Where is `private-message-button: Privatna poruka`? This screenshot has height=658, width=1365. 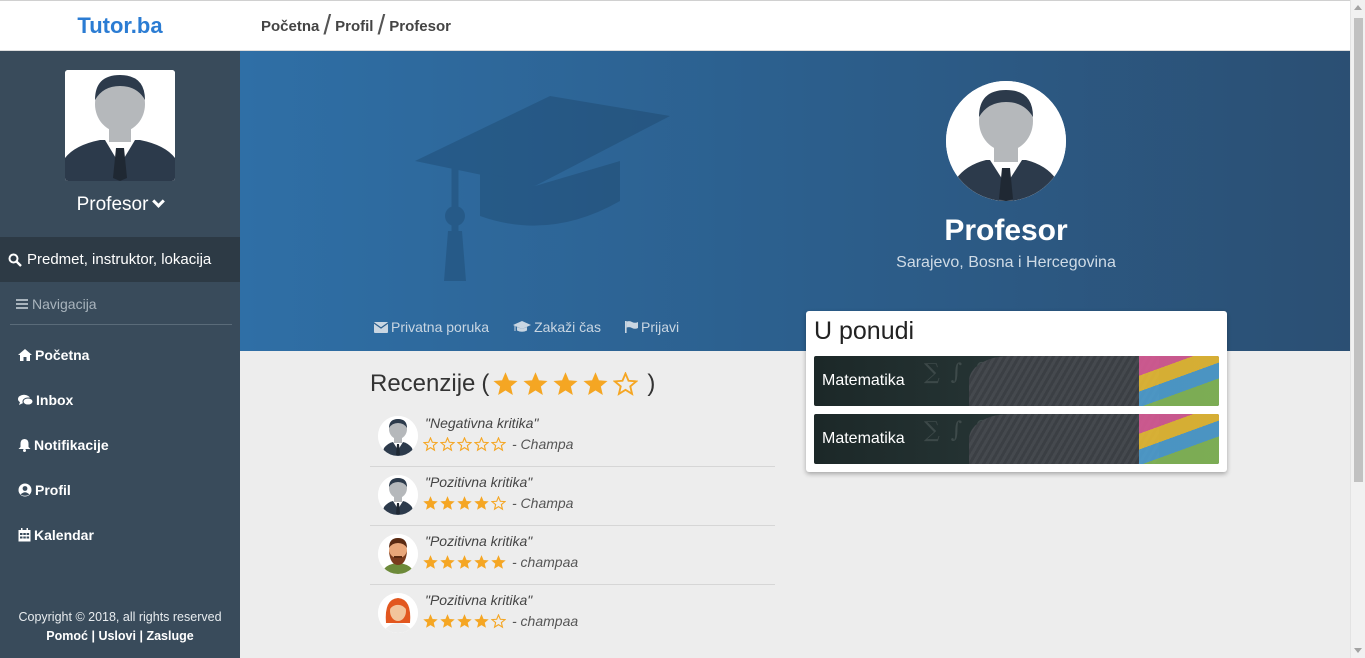 private-message-button: Privatna poruka is located at coordinates (431, 327).